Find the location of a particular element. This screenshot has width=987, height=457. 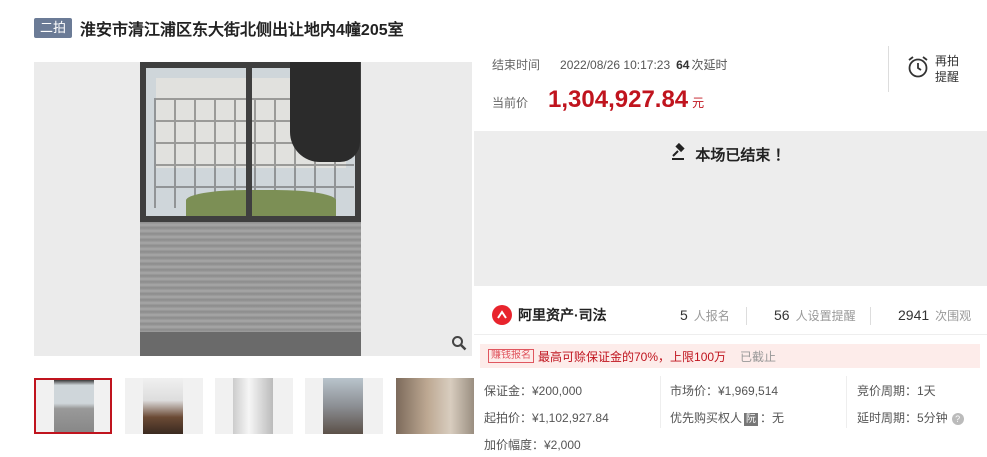

platform-logo: 阿里资产·司法 is located at coordinates (549, 315).